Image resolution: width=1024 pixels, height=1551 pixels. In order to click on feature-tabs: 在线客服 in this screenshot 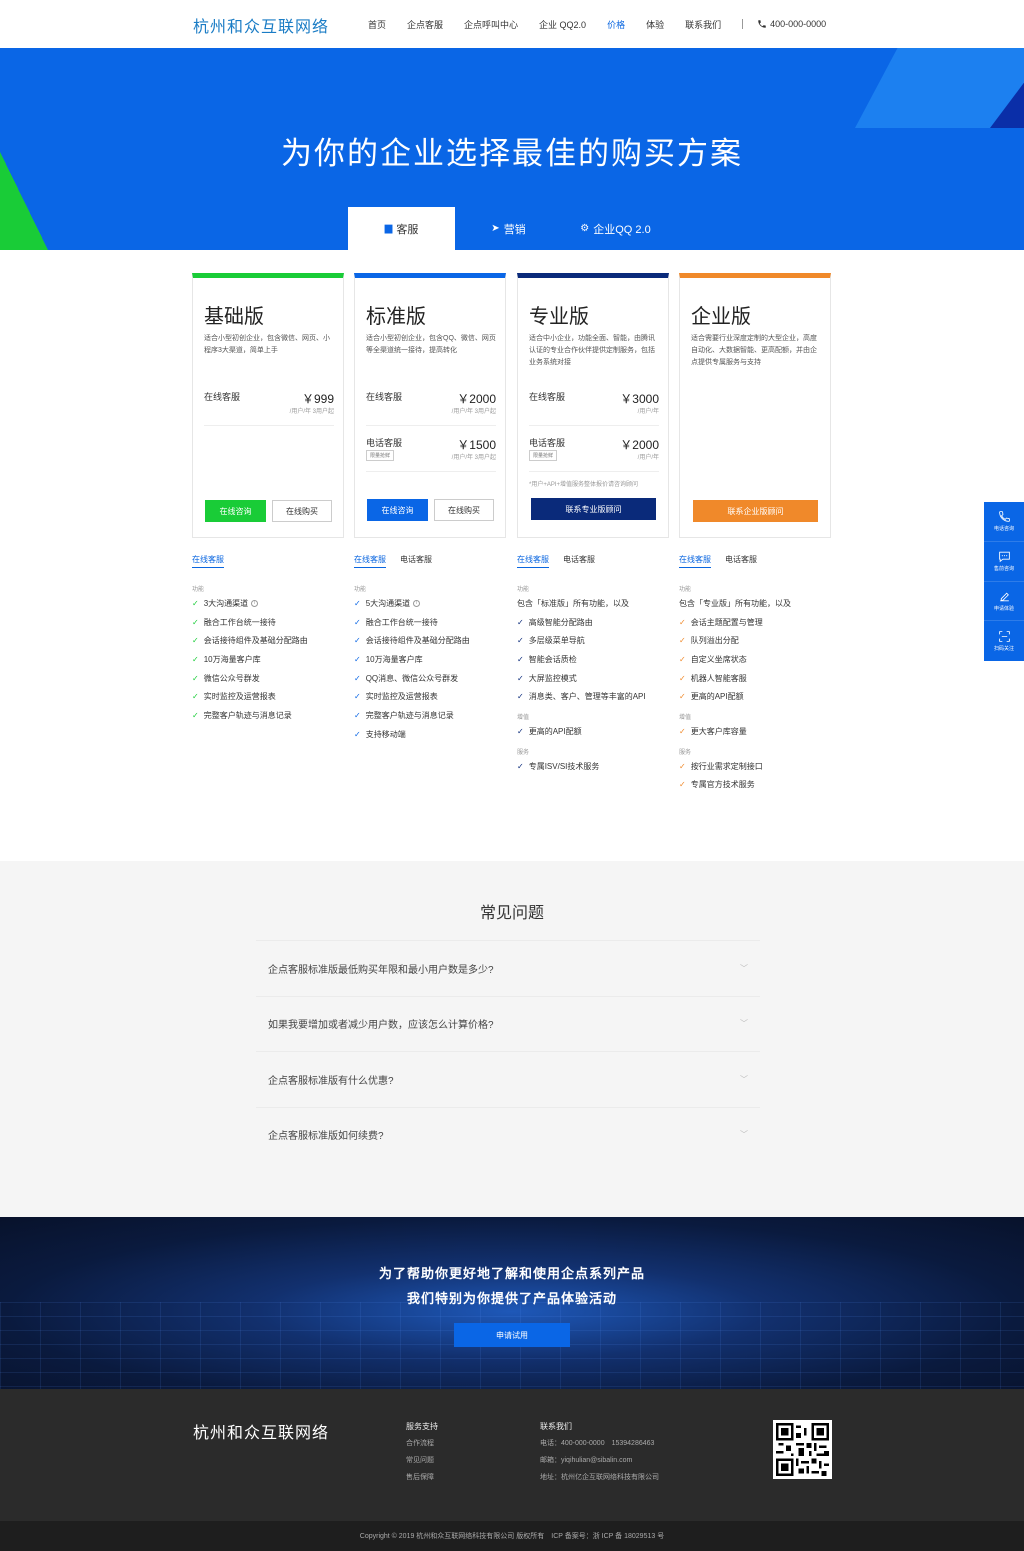, I will do `click(268, 561)`.